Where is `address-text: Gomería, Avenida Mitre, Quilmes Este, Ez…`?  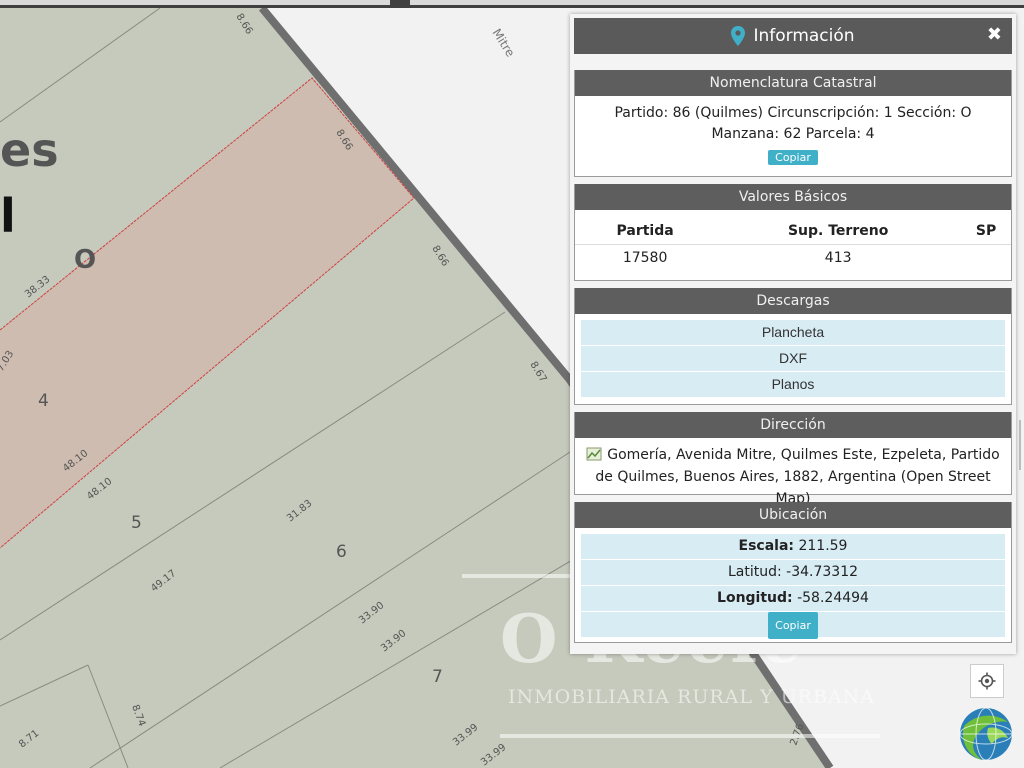 address-text: Gomería, Avenida Mitre, Quilmes Este, Ez… is located at coordinates (797, 477).